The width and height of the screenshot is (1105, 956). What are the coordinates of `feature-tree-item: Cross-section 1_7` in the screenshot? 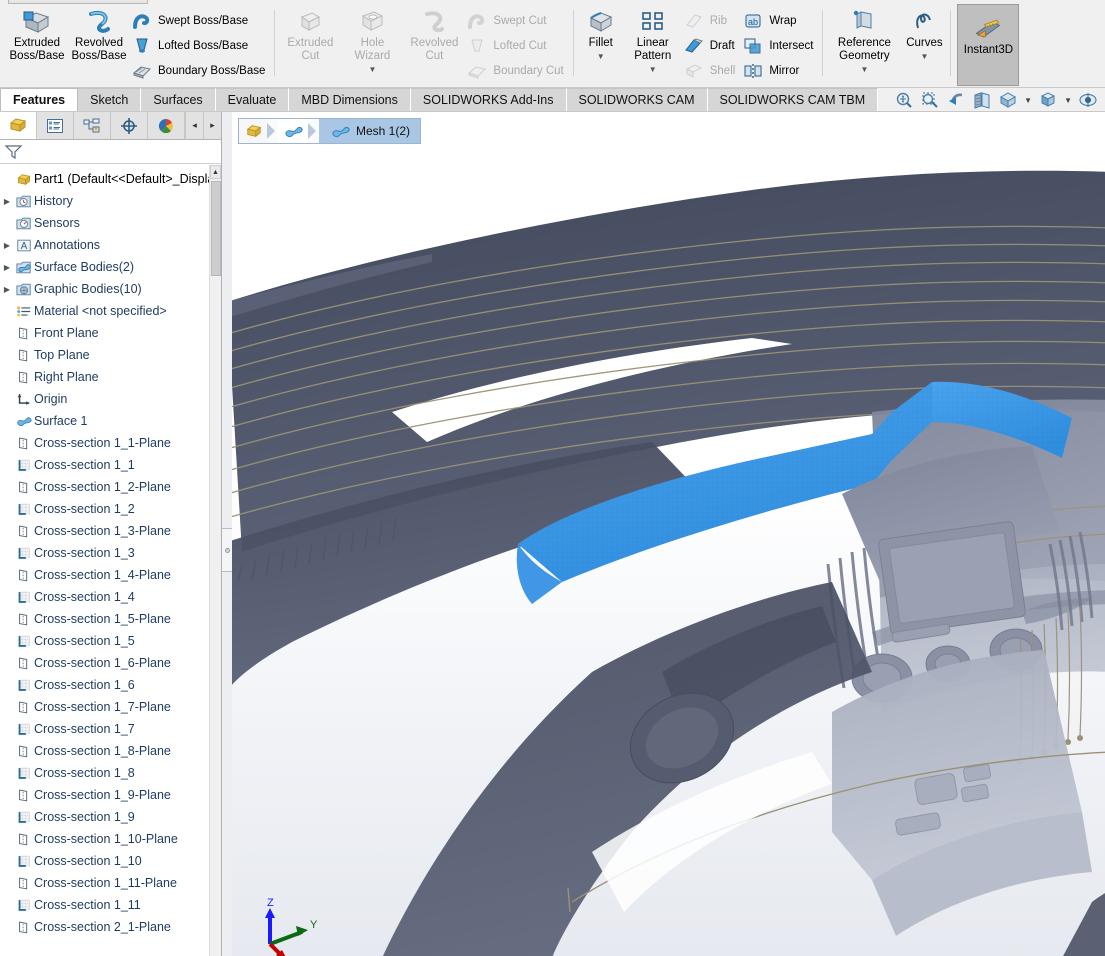 It's located at (104, 729).